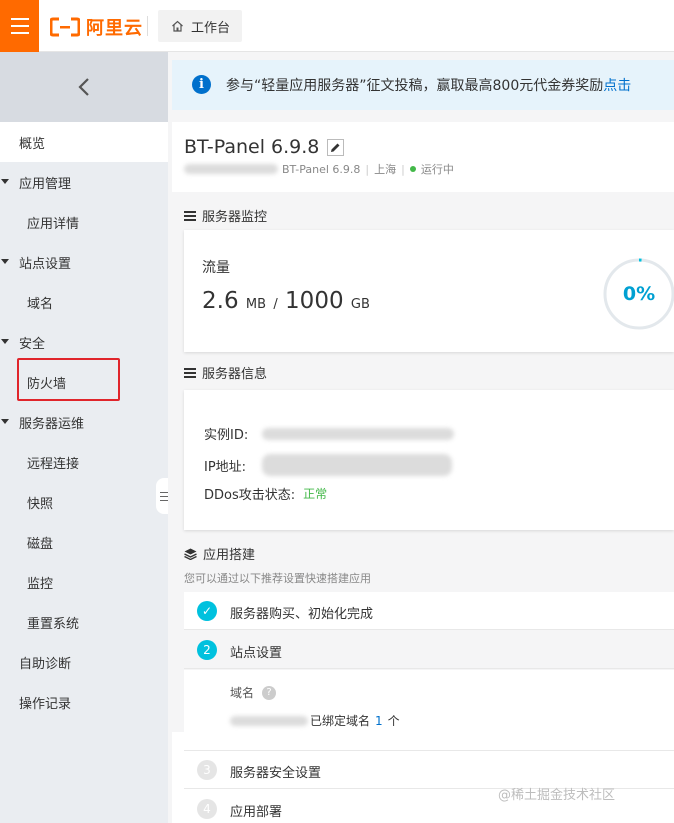  What do you see at coordinates (429, 710) in the screenshot?
I see `domain-detail: 域名 ? 已绑定域名 1 个` at bounding box center [429, 710].